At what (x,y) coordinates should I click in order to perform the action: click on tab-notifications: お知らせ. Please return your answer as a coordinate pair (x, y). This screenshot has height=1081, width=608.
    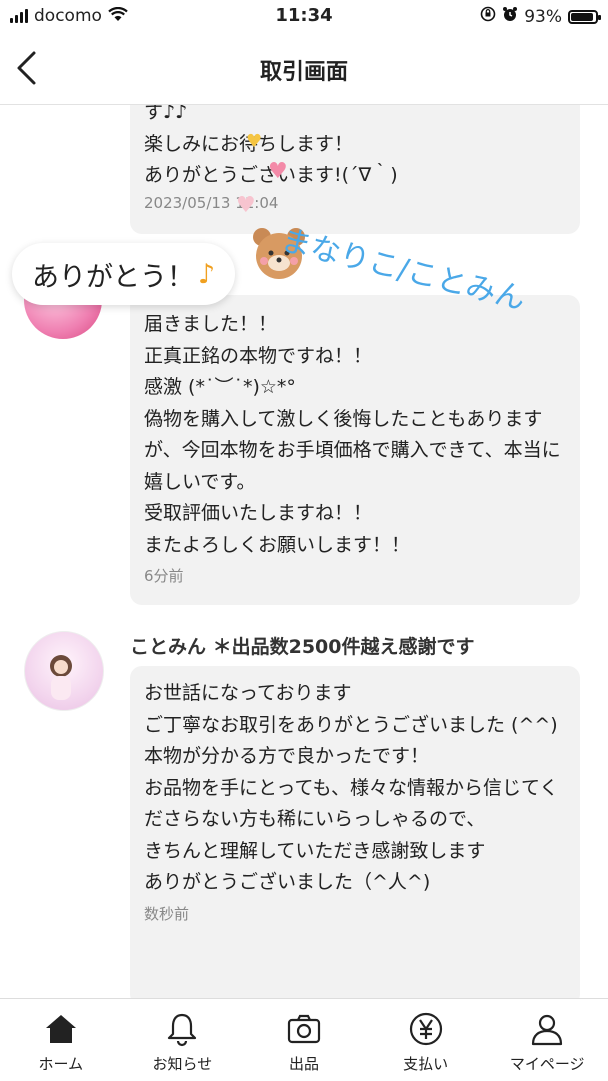
    Looking at the image, I should click on (183, 1040).